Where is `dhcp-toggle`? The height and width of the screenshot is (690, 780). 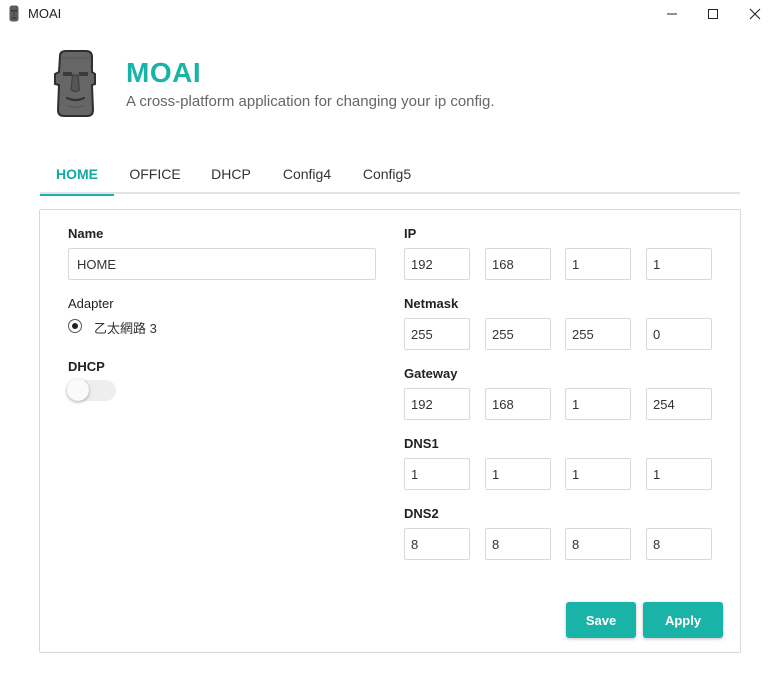 dhcp-toggle is located at coordinates (91, 390).